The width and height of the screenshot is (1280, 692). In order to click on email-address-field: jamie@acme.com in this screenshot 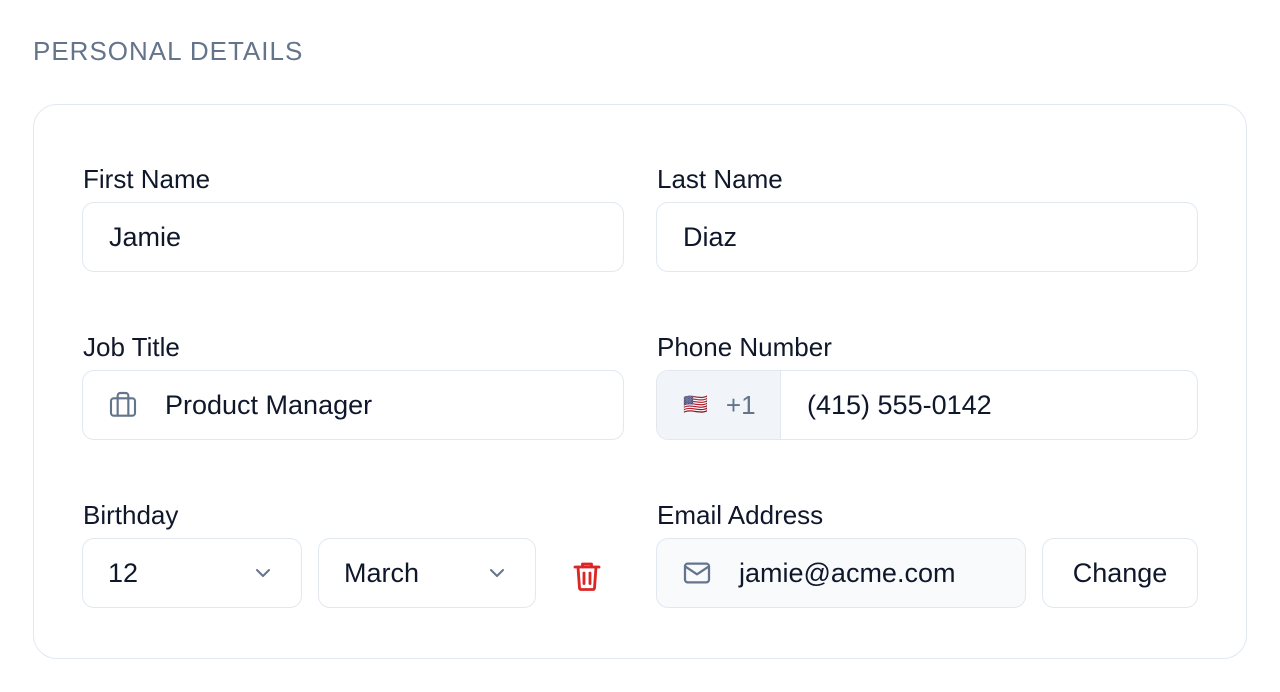, I will do `click(841, 573)`.